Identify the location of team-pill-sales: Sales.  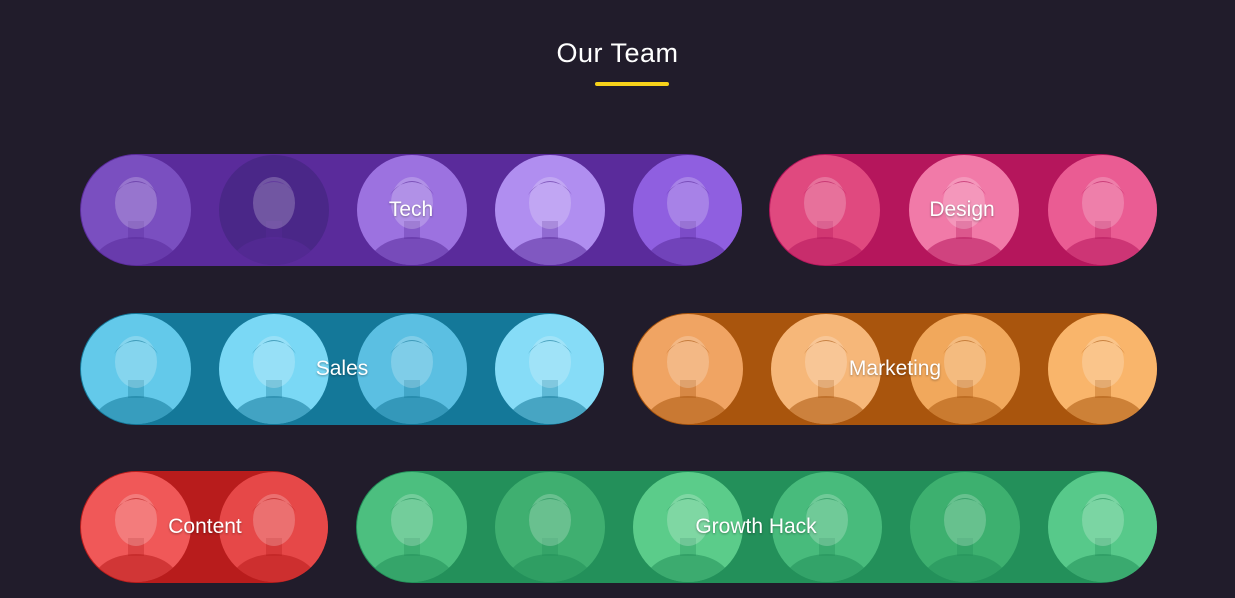
(342, 369).